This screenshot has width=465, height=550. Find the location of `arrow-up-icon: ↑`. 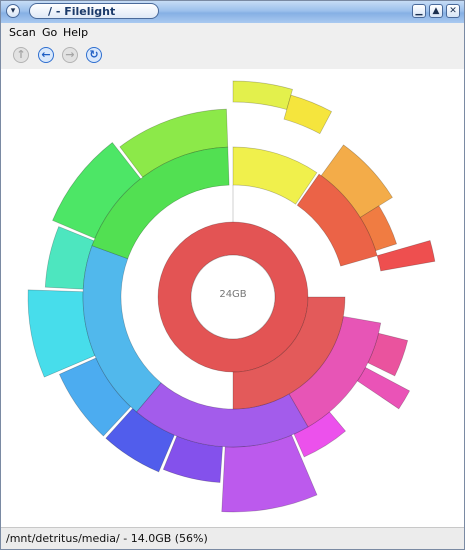

arrow-up-icon: ↑ is located at coordinates (21, 54).